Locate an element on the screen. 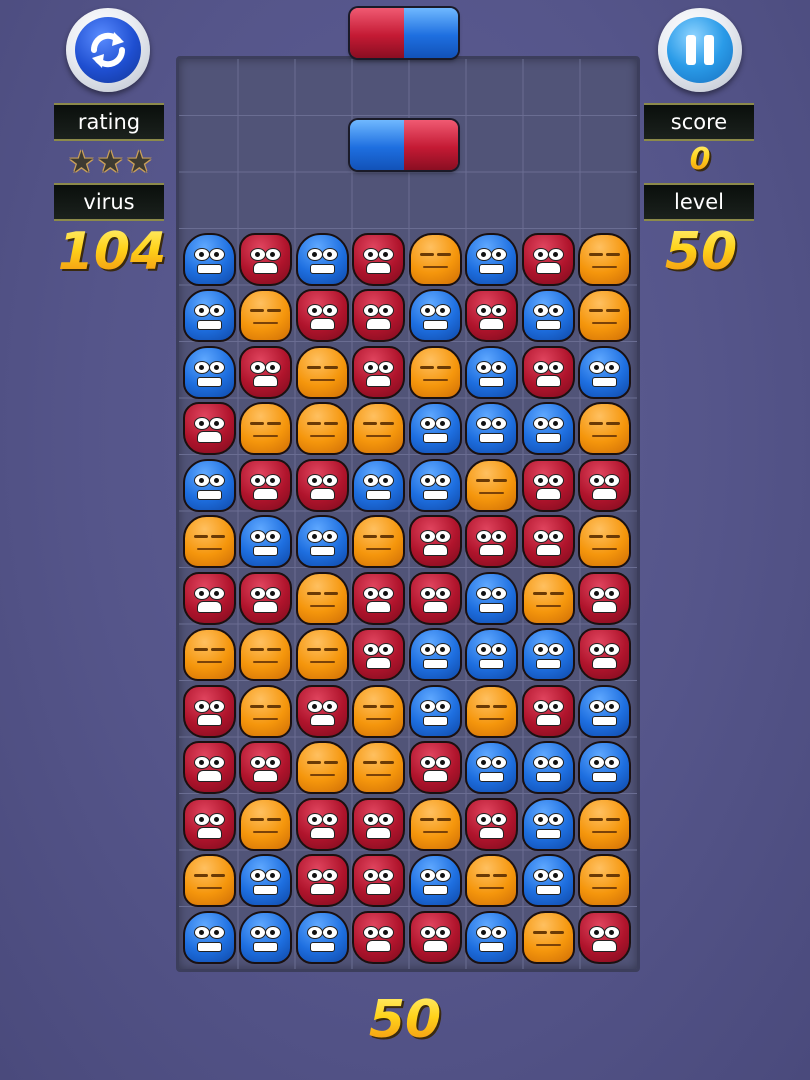  restart-button is located at coordinates (108, 50).